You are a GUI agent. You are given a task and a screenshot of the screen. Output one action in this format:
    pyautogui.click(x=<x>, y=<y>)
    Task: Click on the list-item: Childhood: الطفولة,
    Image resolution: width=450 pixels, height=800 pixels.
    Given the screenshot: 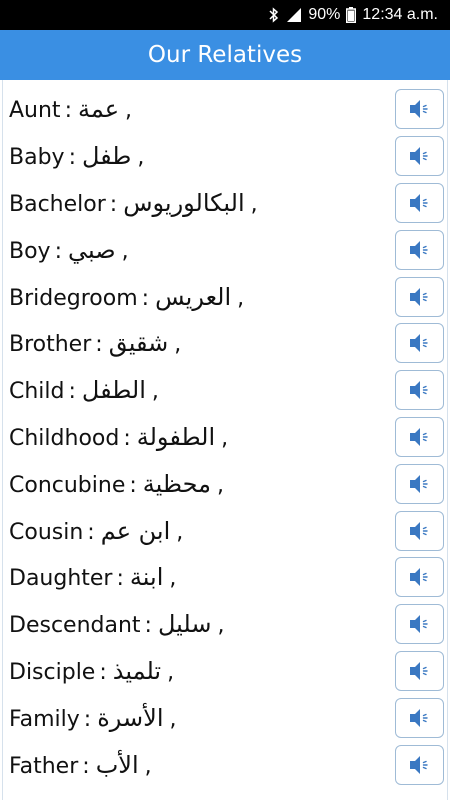 What is the action you would take?
    pyautogui.click(x=225, y=437)
    